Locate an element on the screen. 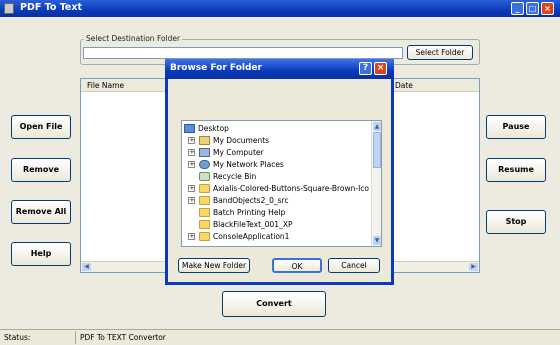 This screenshot has width=560, height=345. select-folder-button: Select Folder is located at coordinates (440, 52).